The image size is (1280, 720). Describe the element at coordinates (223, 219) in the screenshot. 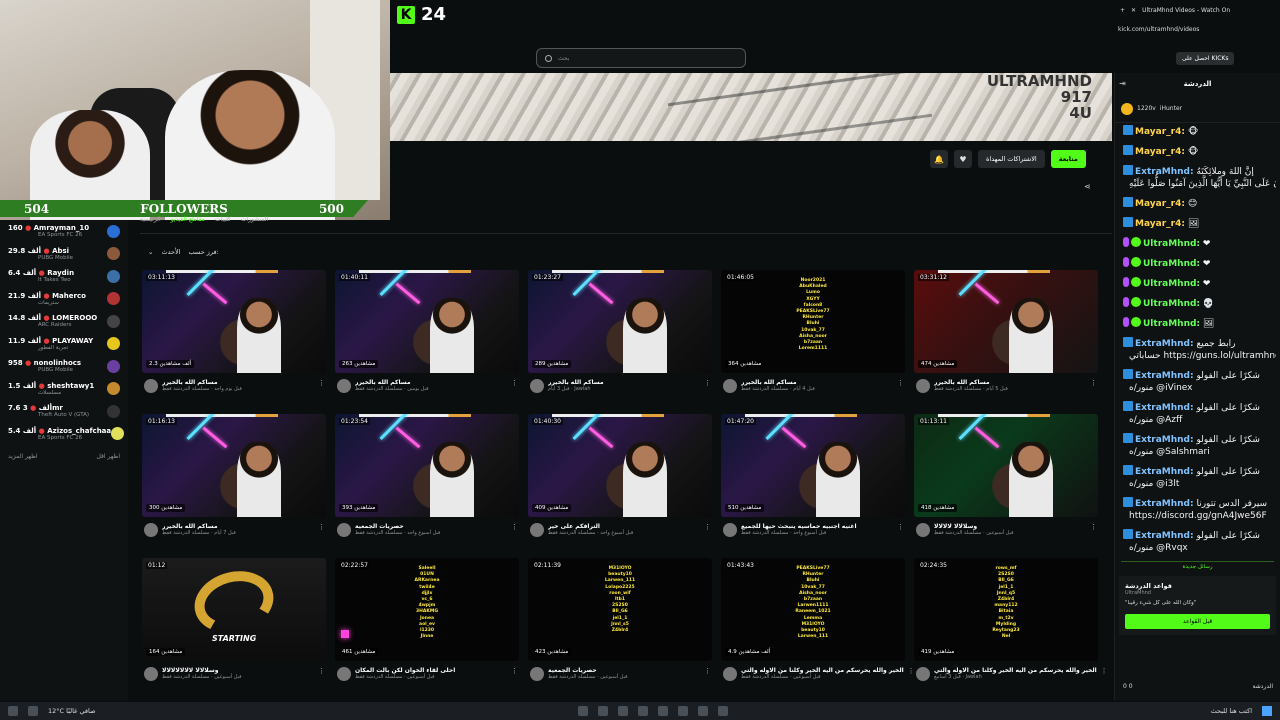

I see `tab-clips: كليبات` at that location.